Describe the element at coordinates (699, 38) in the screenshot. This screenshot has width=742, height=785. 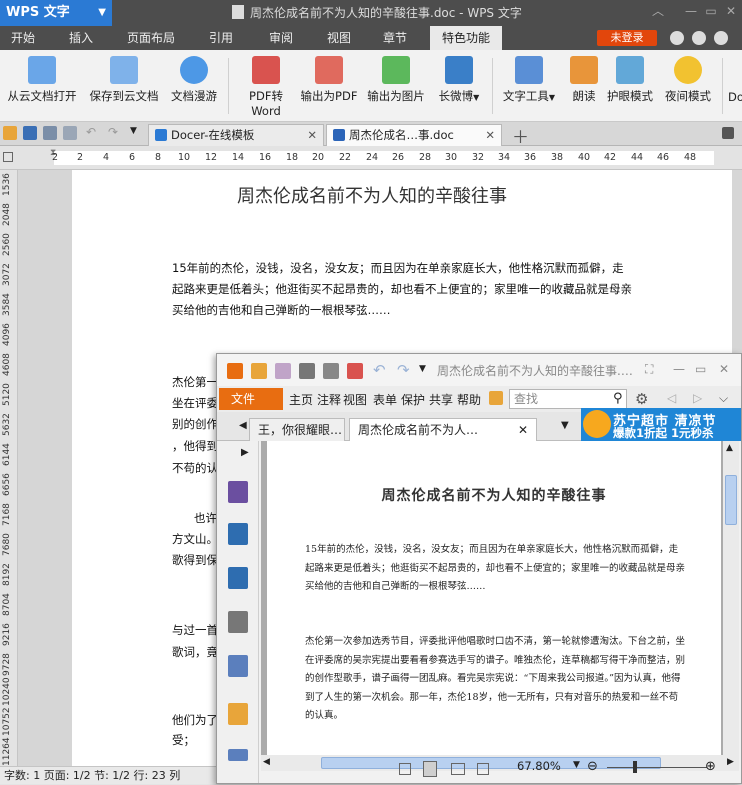
I see `tshirt-icon` at that location.